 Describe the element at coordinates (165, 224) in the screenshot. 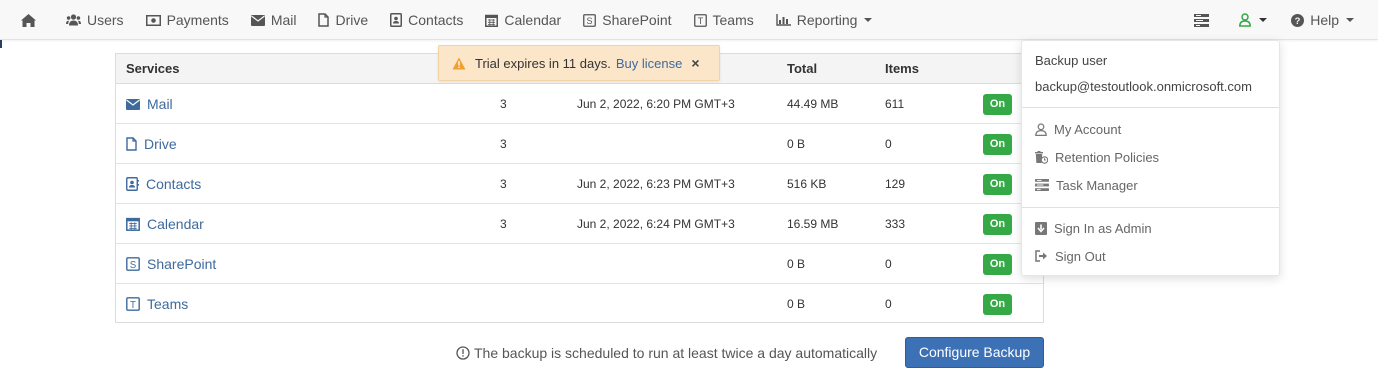

I see `service-link-calendar: Calendar` at that location.